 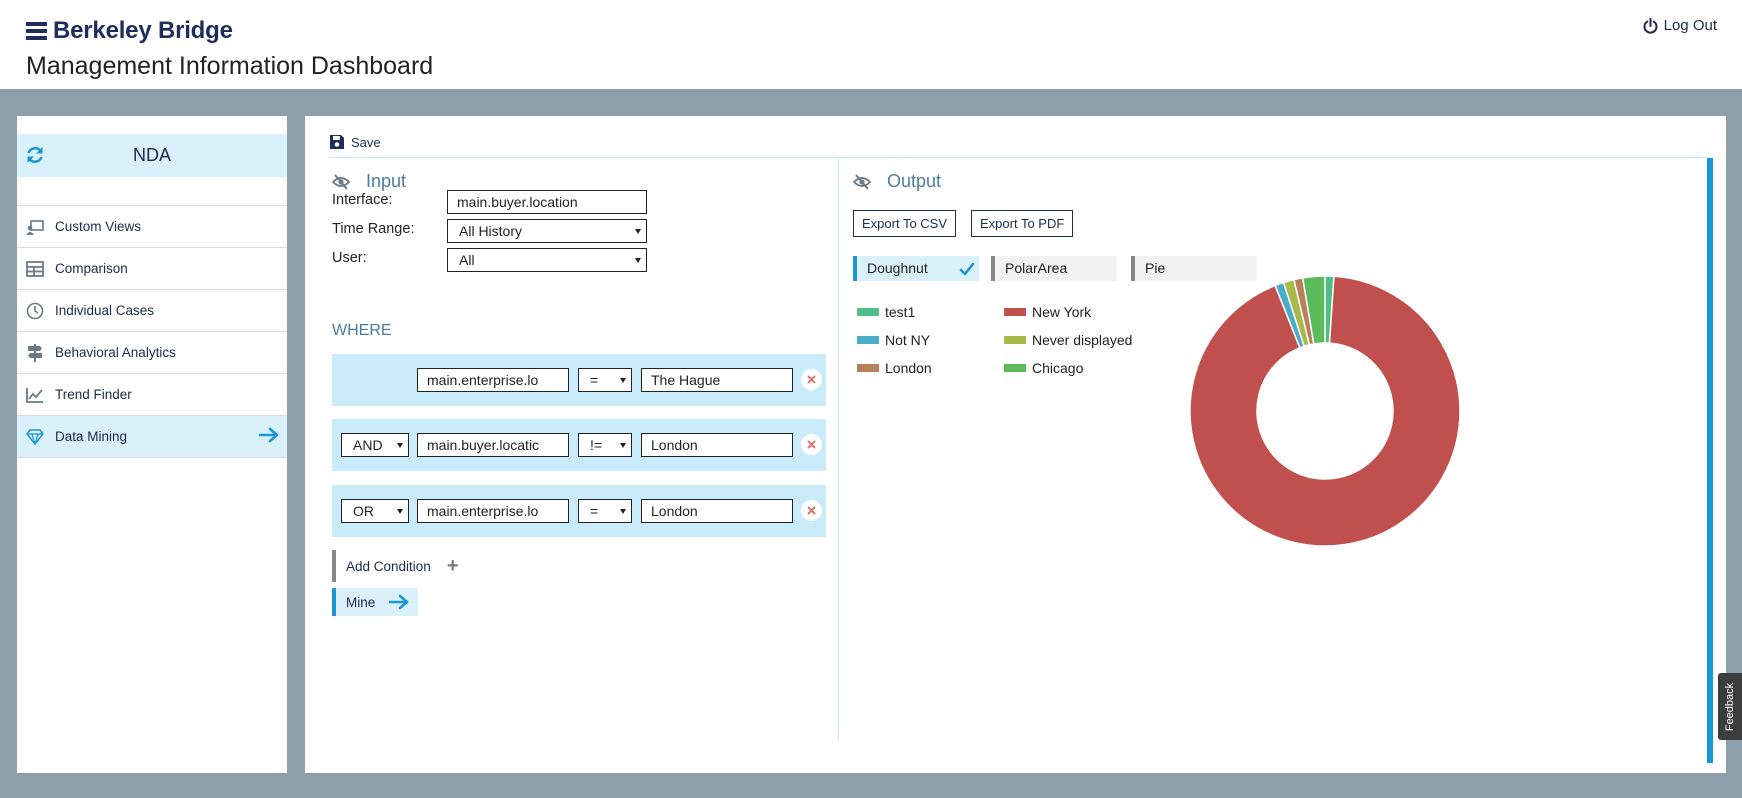 I want to click on mine-button: Mine, so click(x=375, y=602).